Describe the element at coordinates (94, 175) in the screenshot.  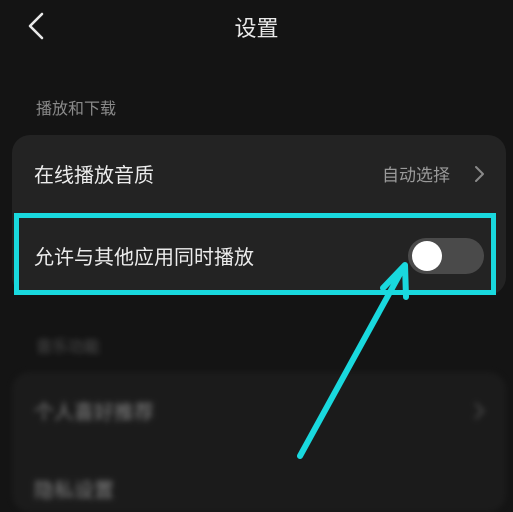
I see `quality-label: 在线播放音质` at that location.